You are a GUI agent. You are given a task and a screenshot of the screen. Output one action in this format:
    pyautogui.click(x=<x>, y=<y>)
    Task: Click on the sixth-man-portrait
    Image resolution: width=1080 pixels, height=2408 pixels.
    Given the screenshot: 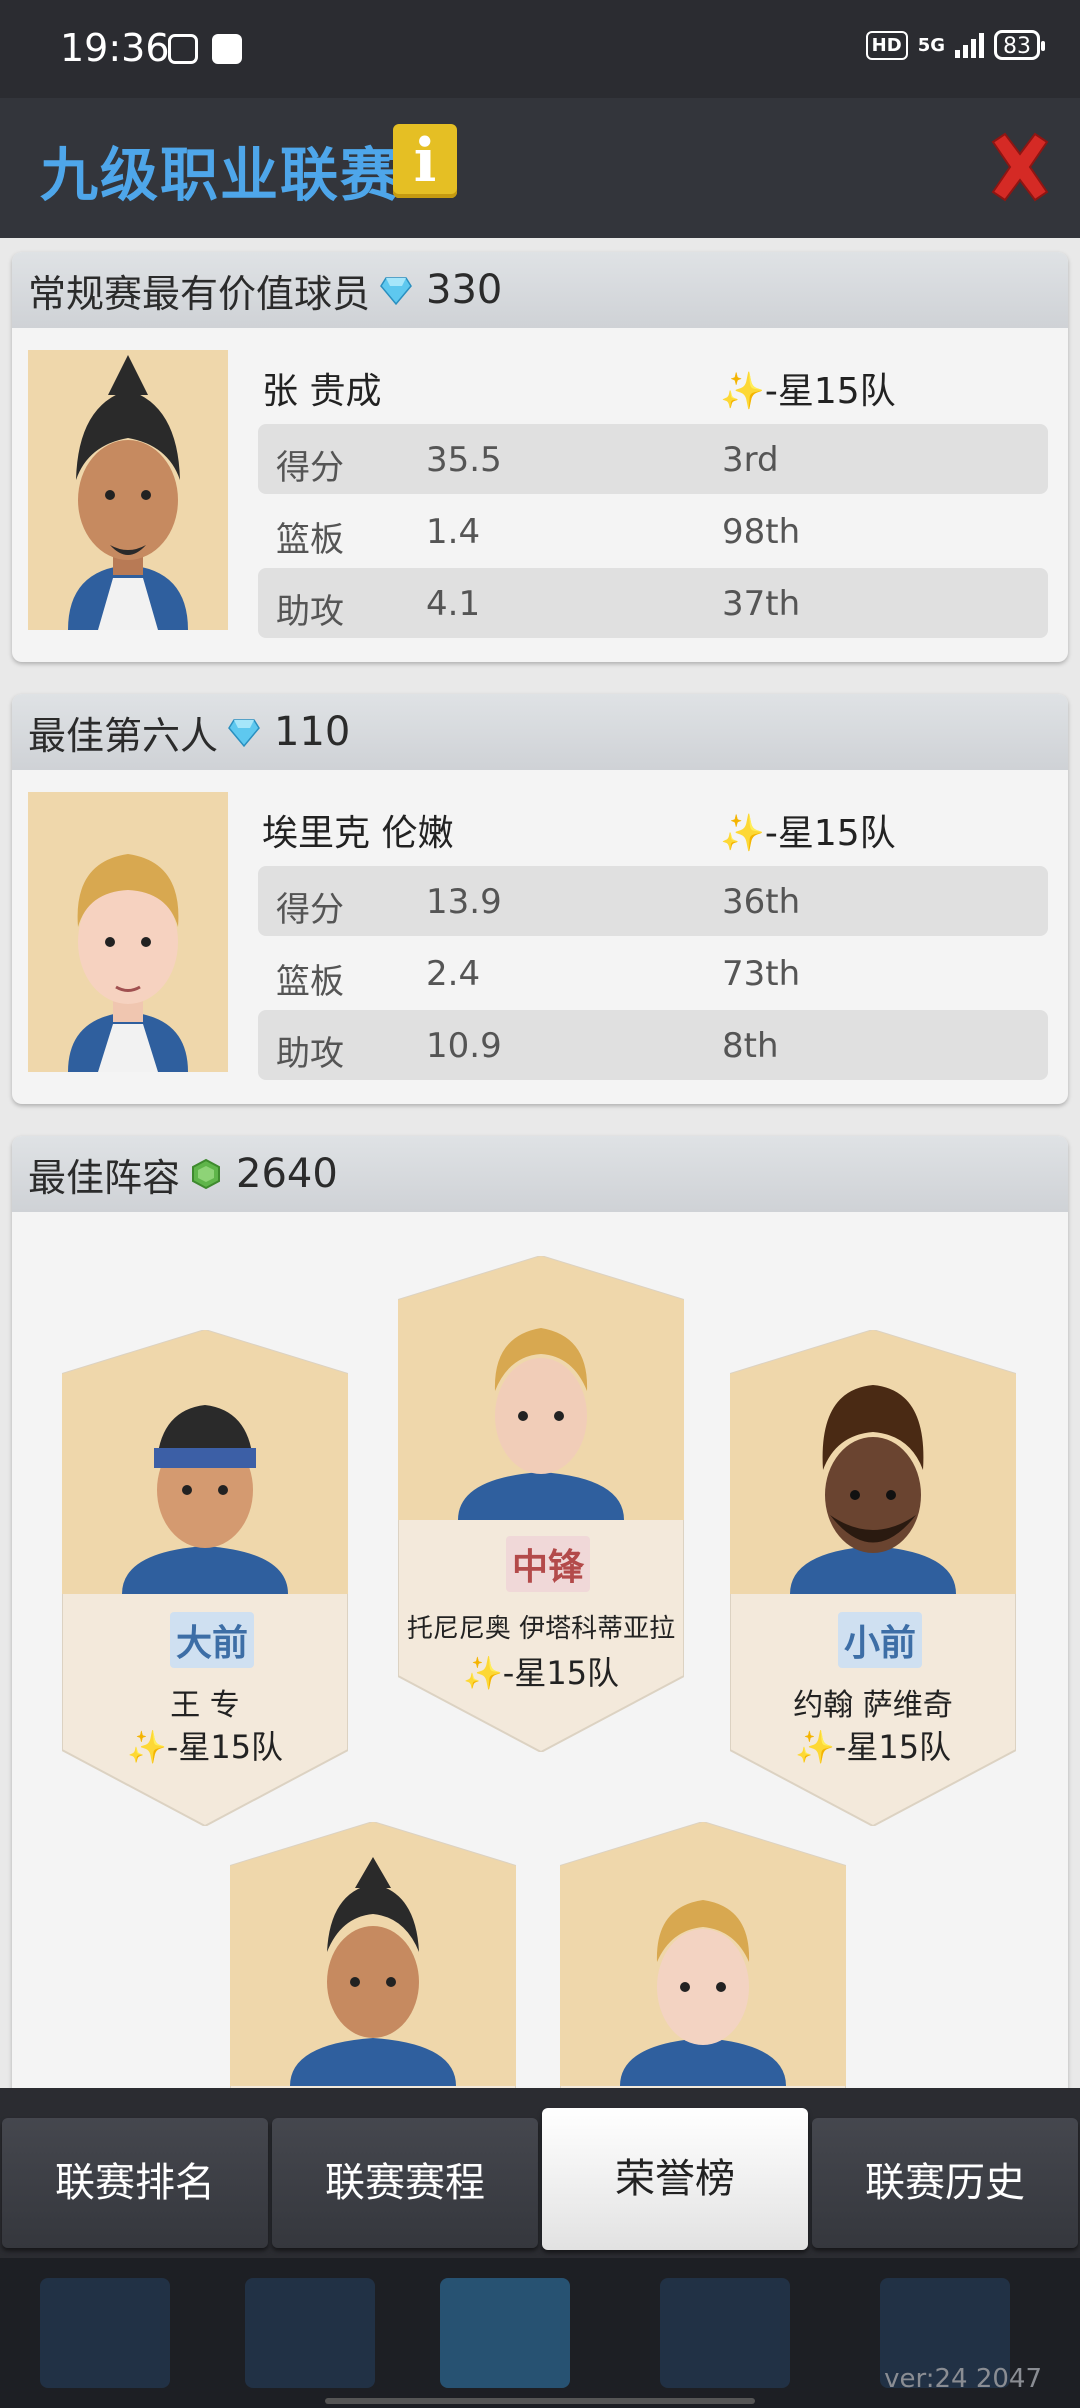 What is the action you would take?
    pyautogui.click(x=128, y=932)
    